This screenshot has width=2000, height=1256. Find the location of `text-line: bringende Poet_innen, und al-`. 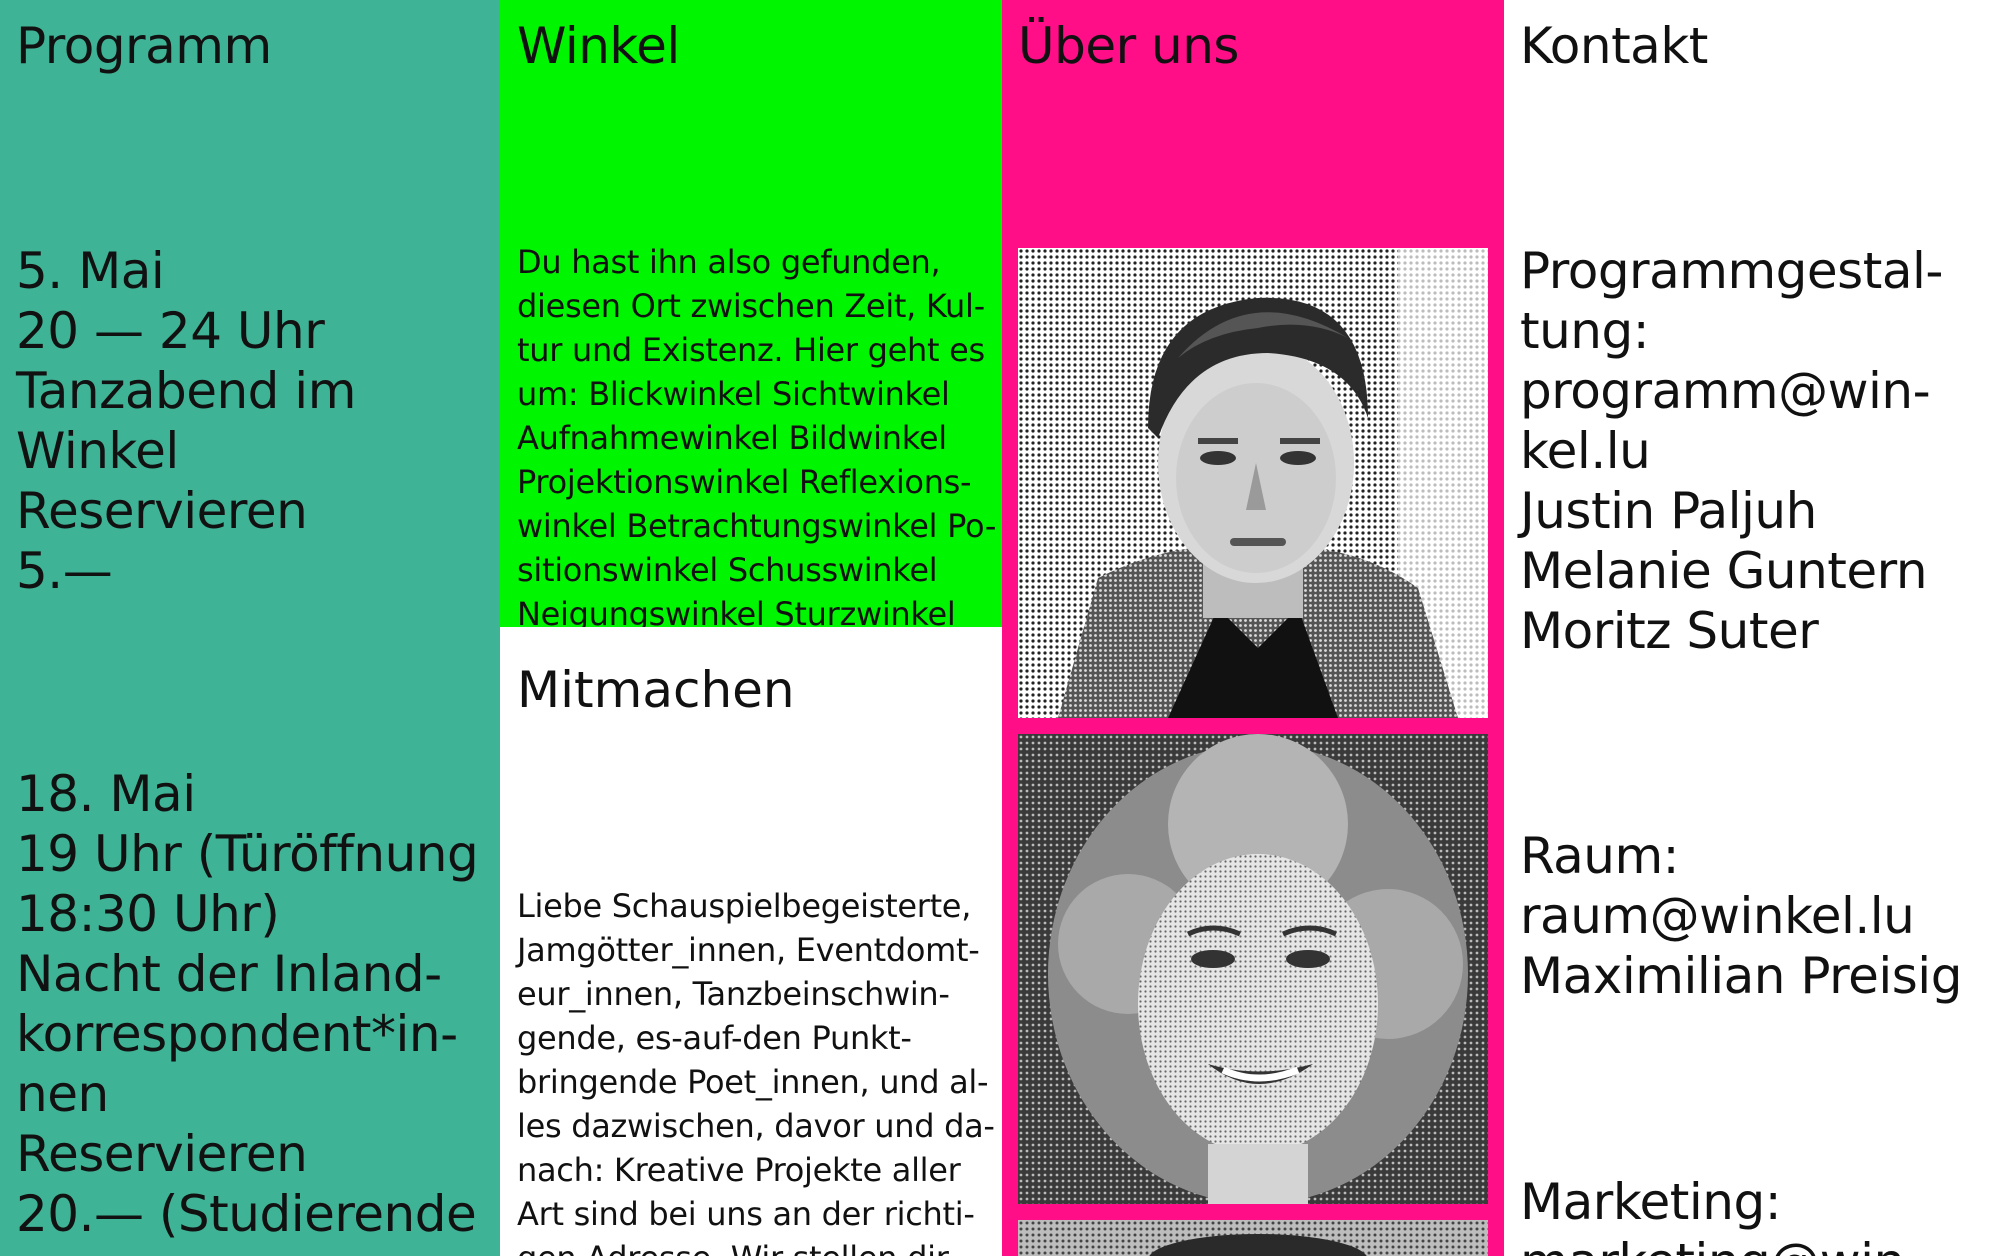

text-line: bringende Poet_innen, und al- is located at coordinates (753, 1082).